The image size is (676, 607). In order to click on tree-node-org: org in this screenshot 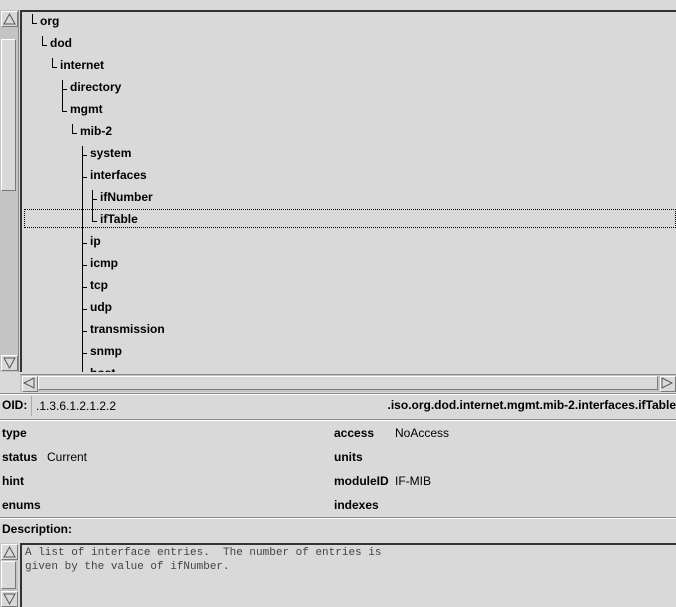, I will do `click(49, 21)`.